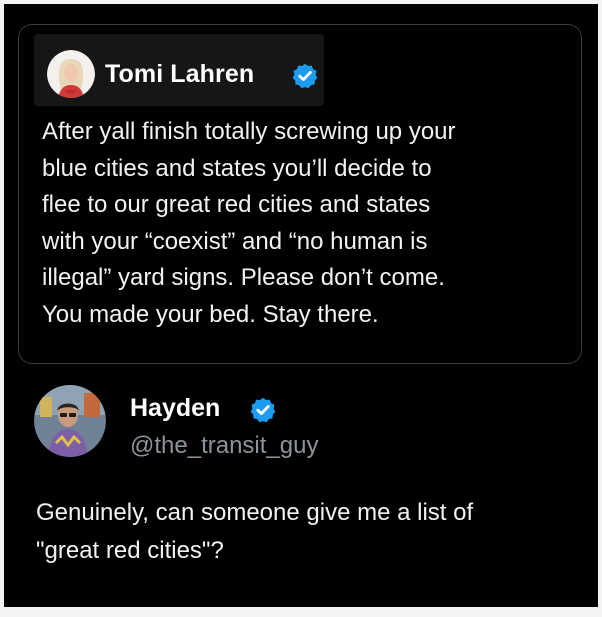  Describe the element at coordinates (210, 314) in the screenshot. I see `quoted-tweet-line: You made your bed. Stay there.` at that location.